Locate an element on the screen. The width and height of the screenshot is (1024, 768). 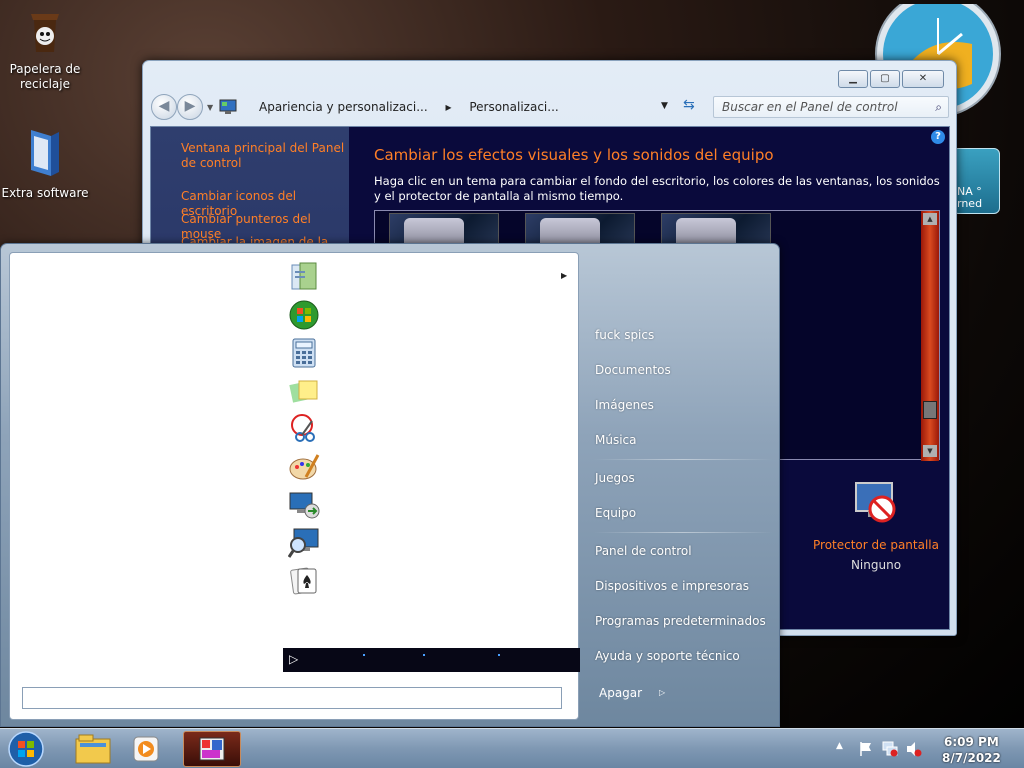
start-games: Juegos is located at coordinates (615, 478).